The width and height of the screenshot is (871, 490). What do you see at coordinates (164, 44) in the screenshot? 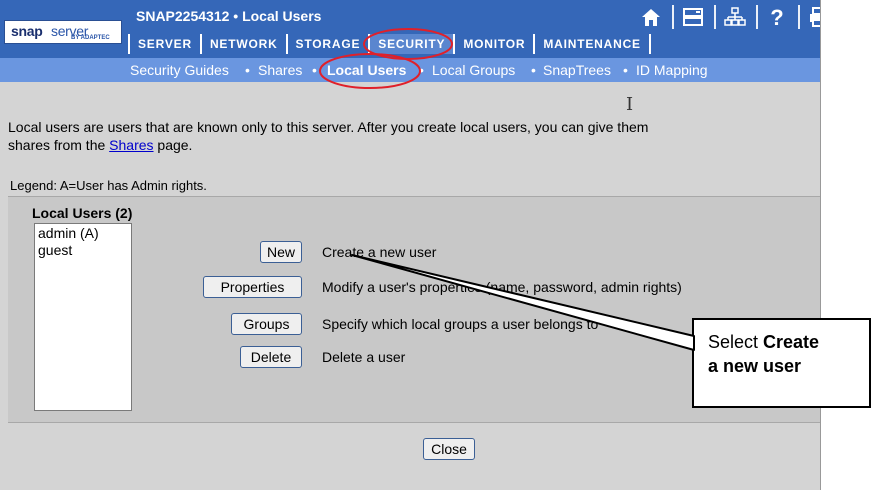
I see `menu-server: SERVER` at bounding box center [164, 44].